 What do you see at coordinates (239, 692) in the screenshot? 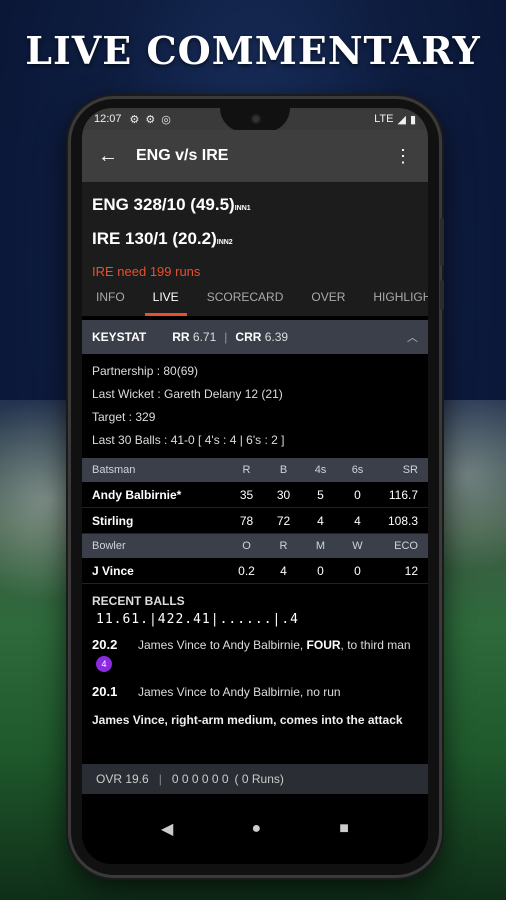
I see `commentary-text: James Vince to Andy Balbirnie, no run` at bounding box center [239, 692].